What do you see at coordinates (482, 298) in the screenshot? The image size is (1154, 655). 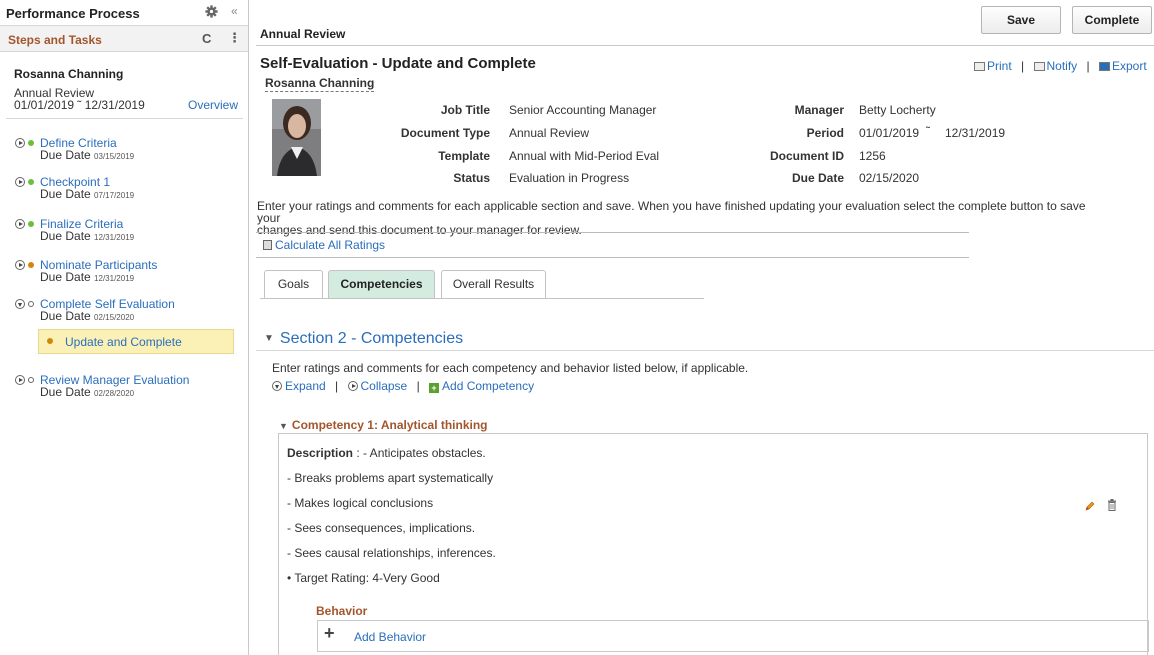 I see `tab-underline` at bounding box center [482, 298].